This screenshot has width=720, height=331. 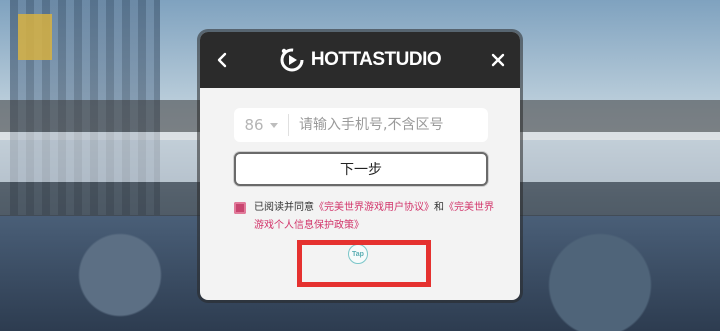 I want to click on country-code-value: 86, so click(x=254, y=125).